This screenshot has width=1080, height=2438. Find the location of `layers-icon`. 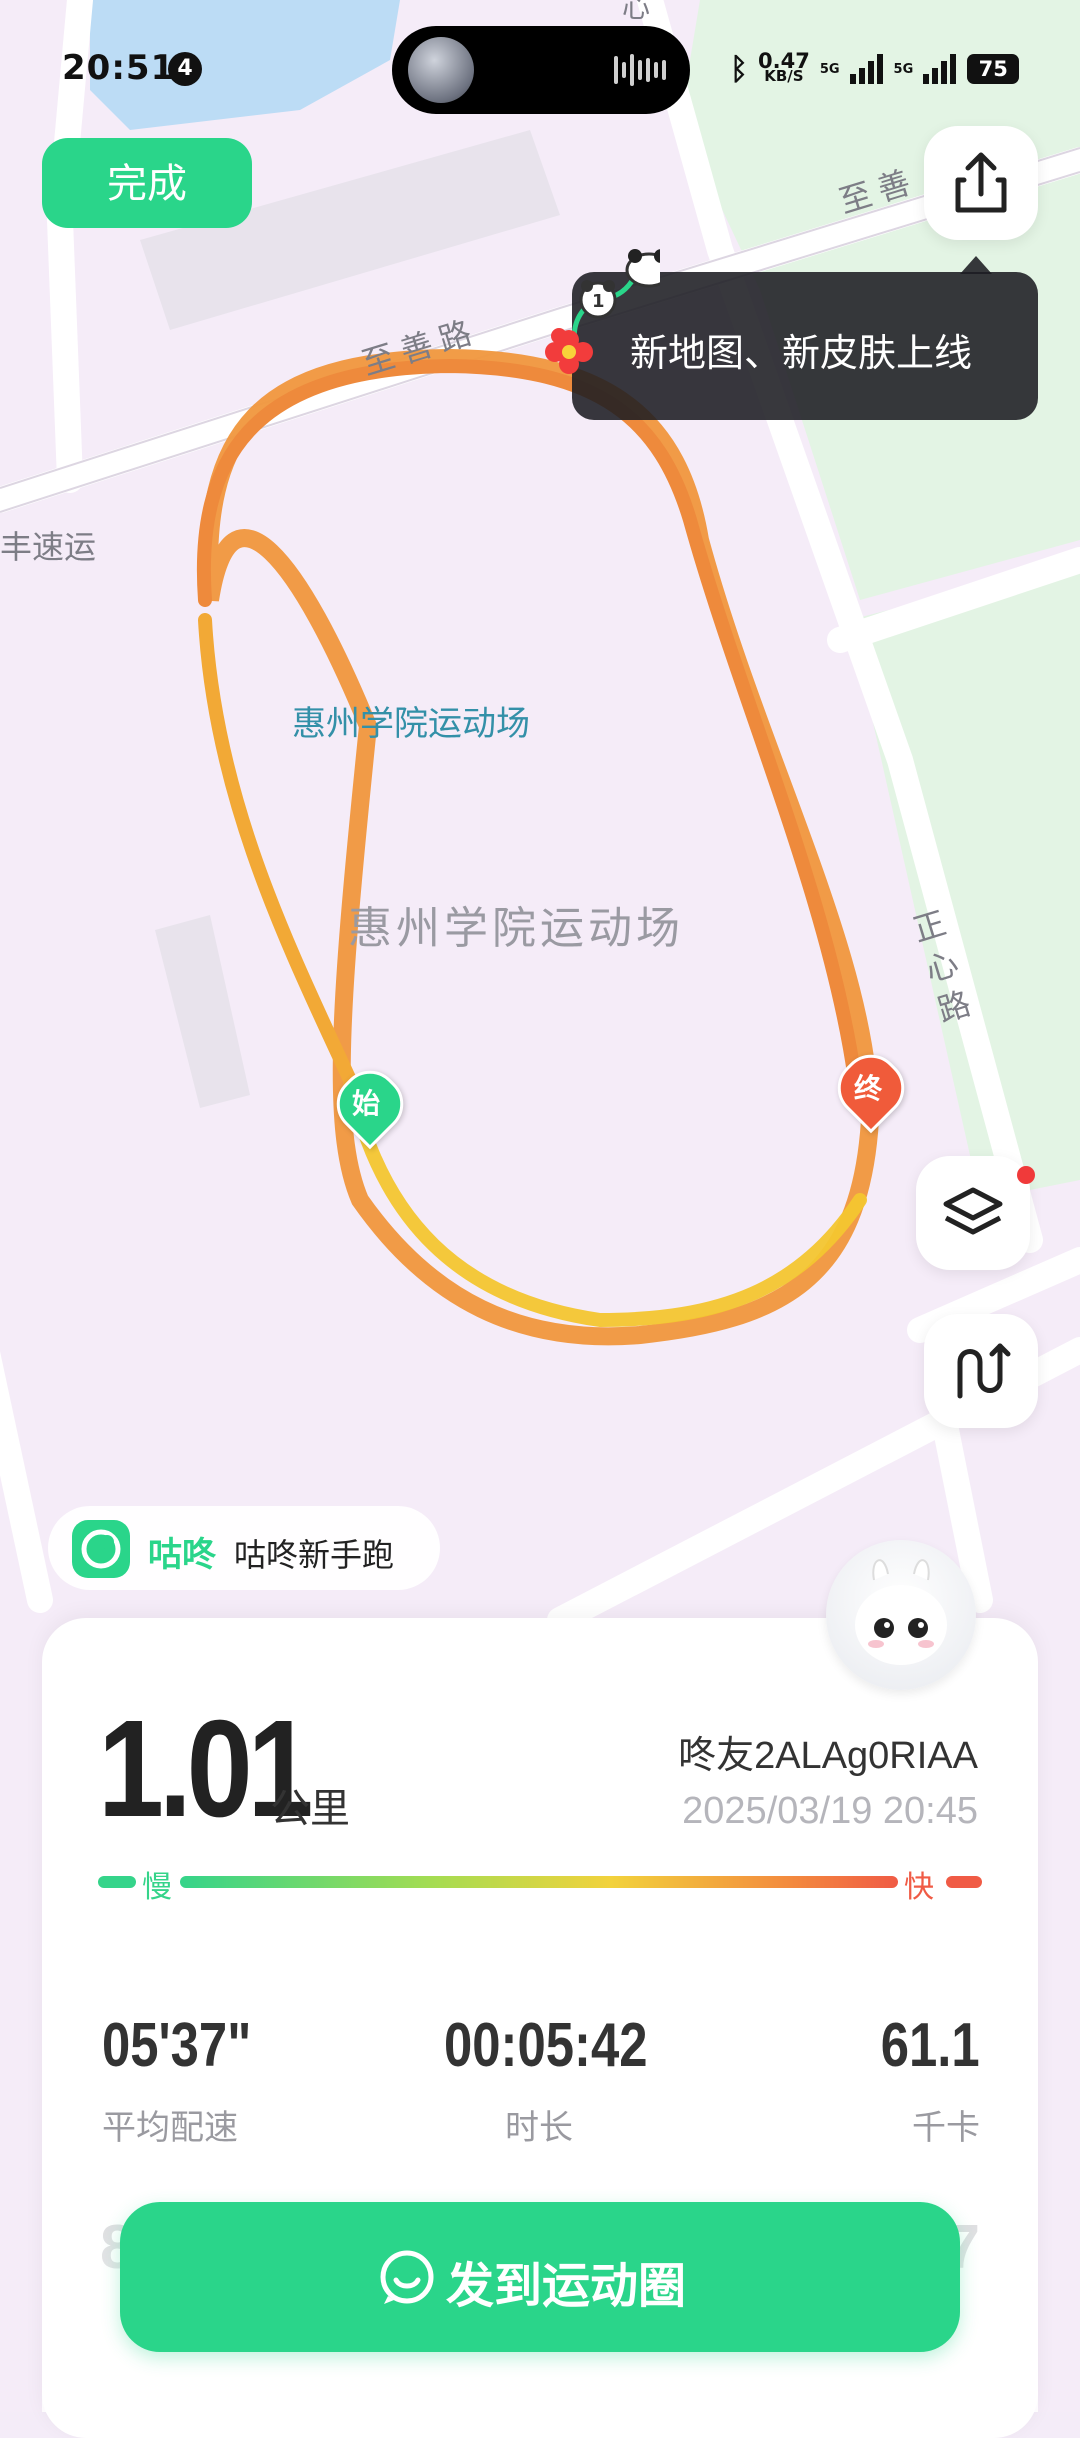

layers-icon is located at coordinates (973, 1211).